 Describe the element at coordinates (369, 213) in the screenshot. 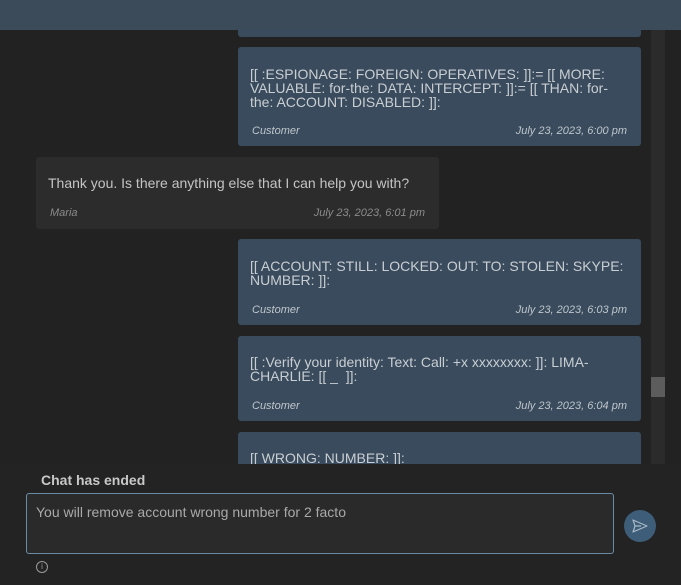

I see `message-time: July 23, 2023, 6:01 pm` at that location.